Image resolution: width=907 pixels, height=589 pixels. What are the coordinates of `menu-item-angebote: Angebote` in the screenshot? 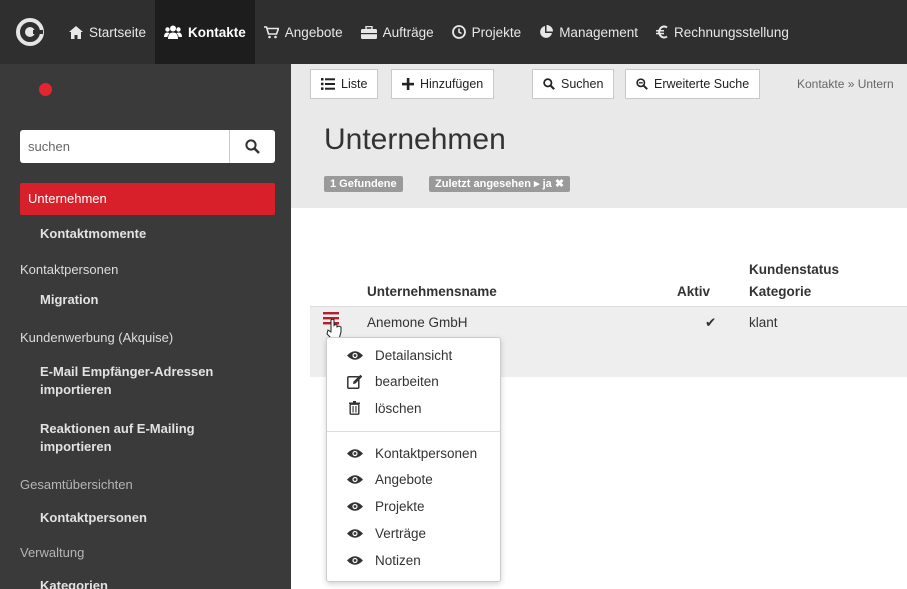 It's located at (413, 479).